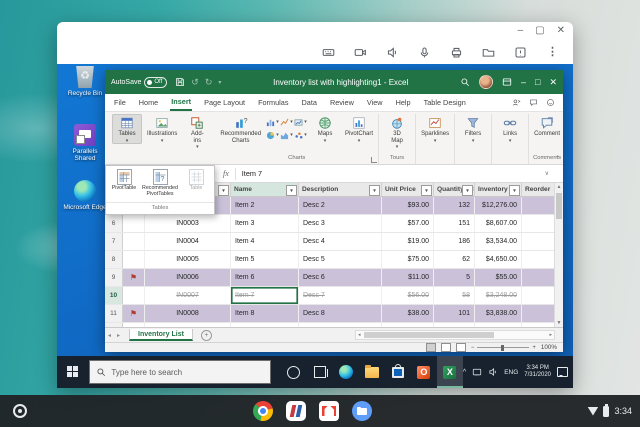 This screenshot has width=640, height=427. I want to click on folder-icon, so click(488, 52).